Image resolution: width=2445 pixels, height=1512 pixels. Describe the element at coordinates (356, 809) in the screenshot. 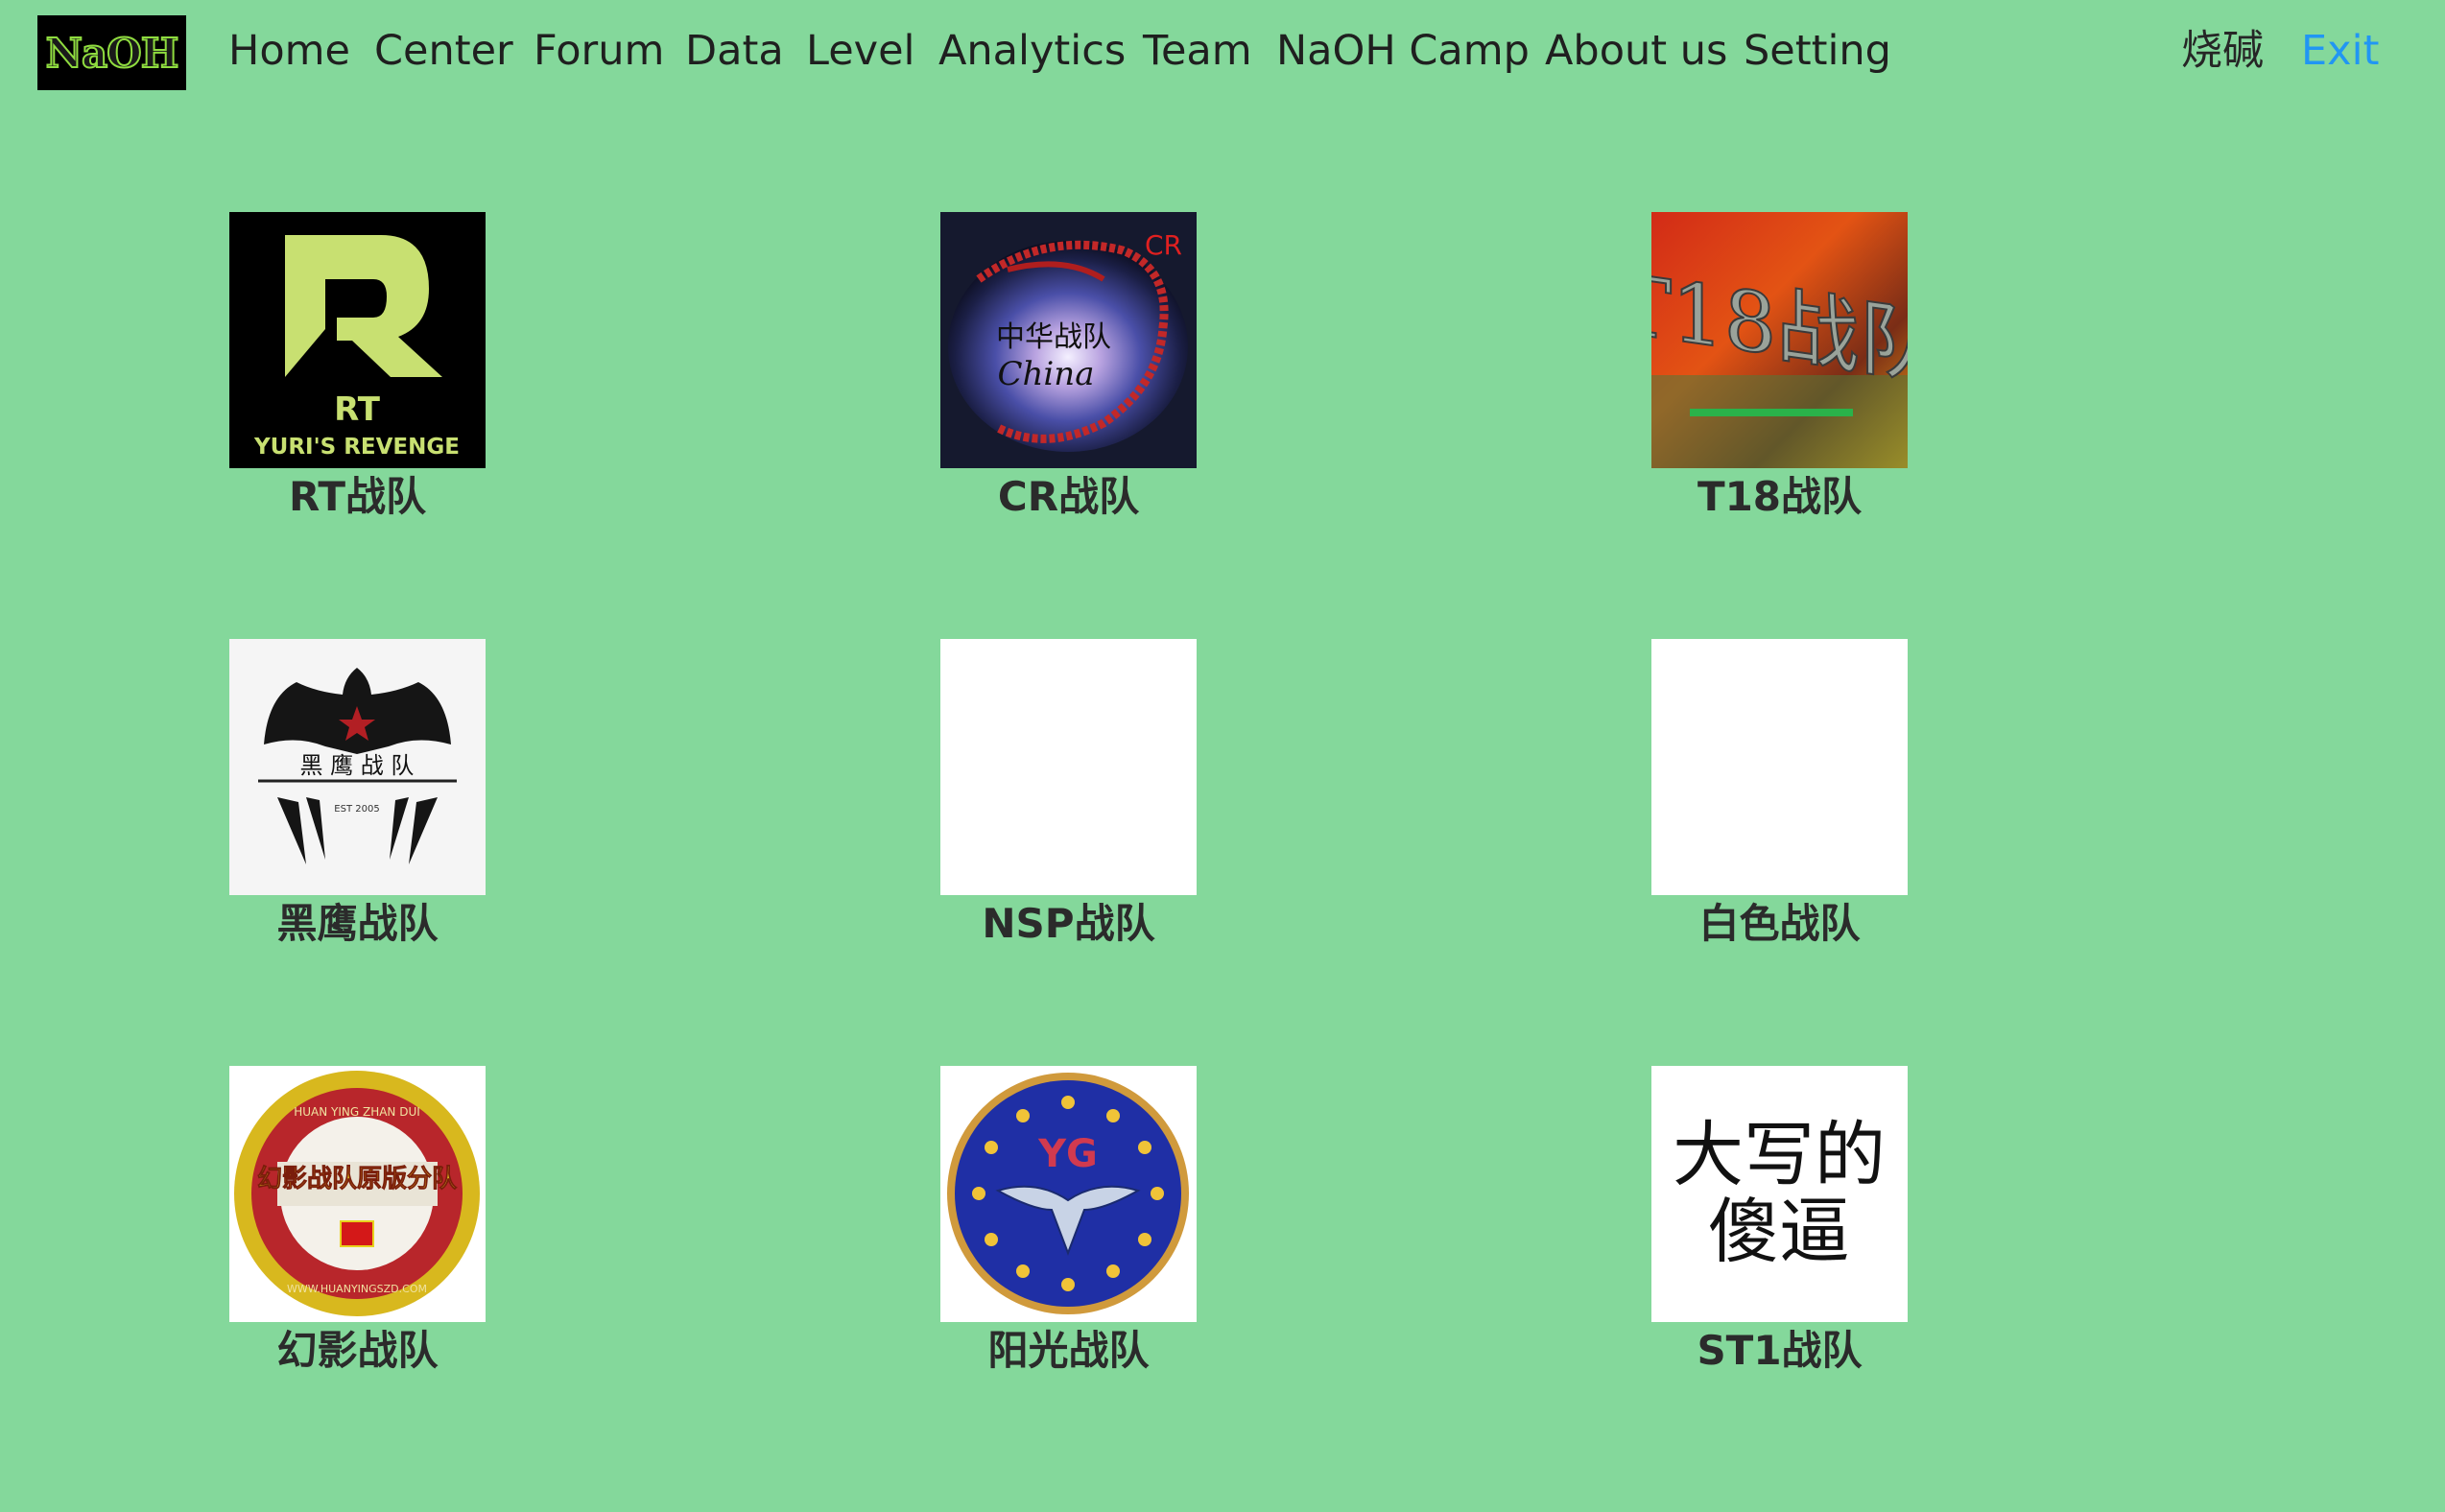

I see `svg-text: EST 2005` at that location.